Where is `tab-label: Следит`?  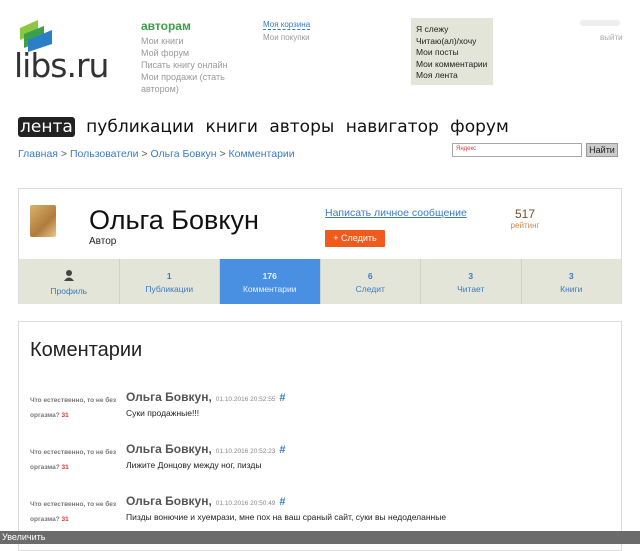 tab-label: Следит is located at coordinates (370, 289).